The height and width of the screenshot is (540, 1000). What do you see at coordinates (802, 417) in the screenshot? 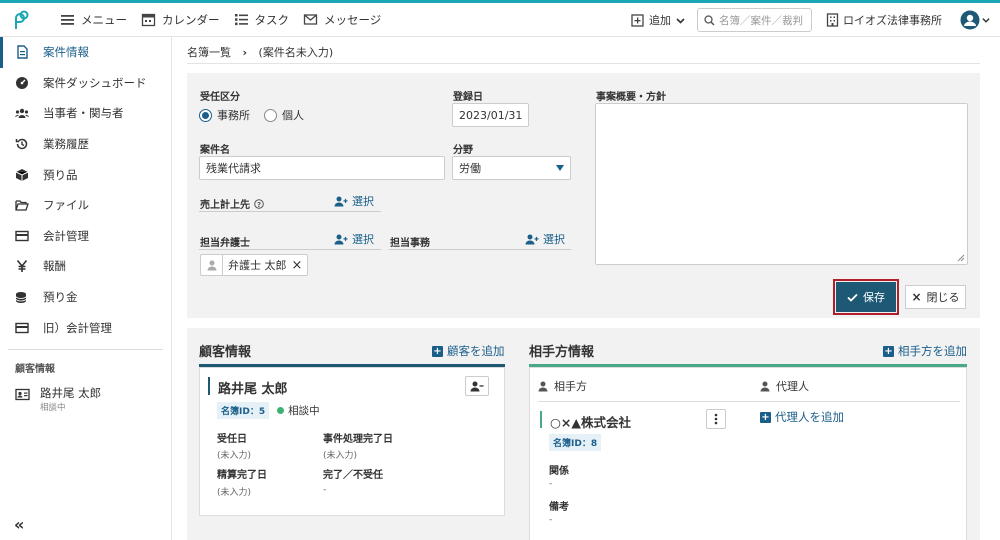
I see `add-agent-link: + 代理人を追加` at bounding box center [802, 417].